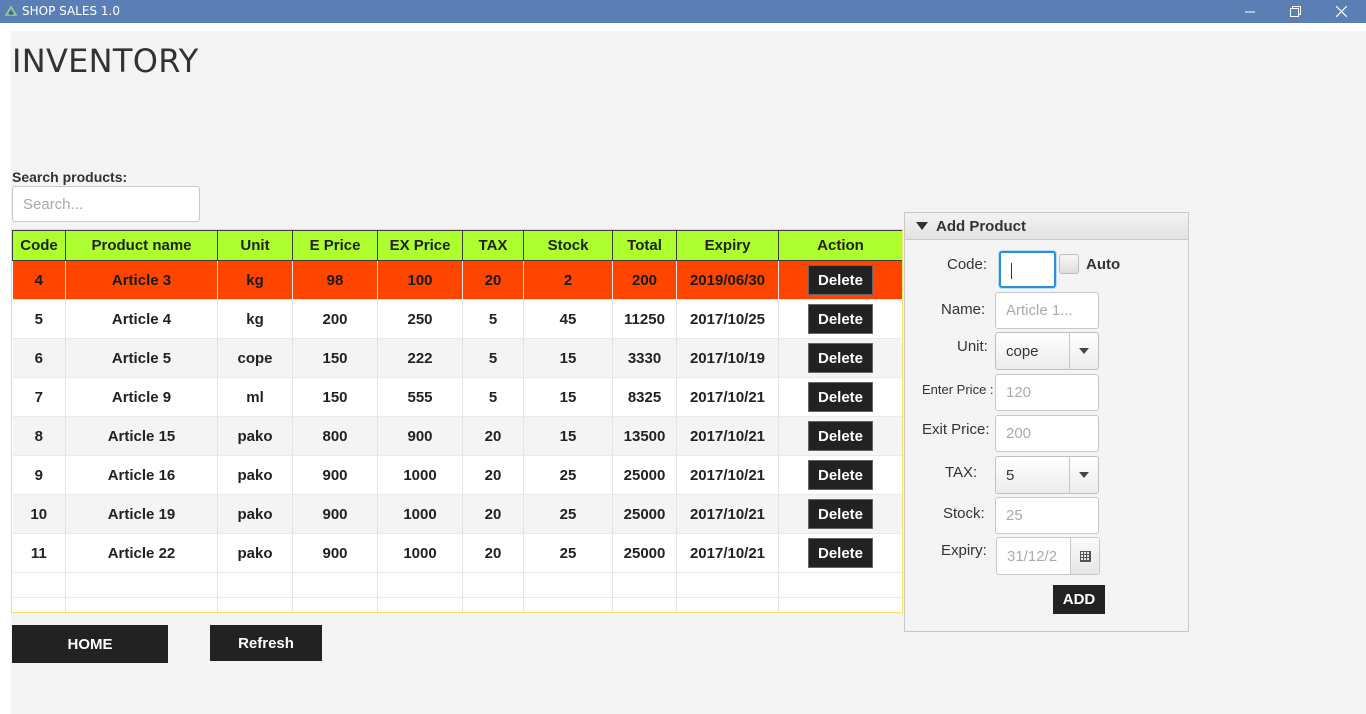  I want to click on expiry-datepicker: 31/12/2, so click(1048, 556).